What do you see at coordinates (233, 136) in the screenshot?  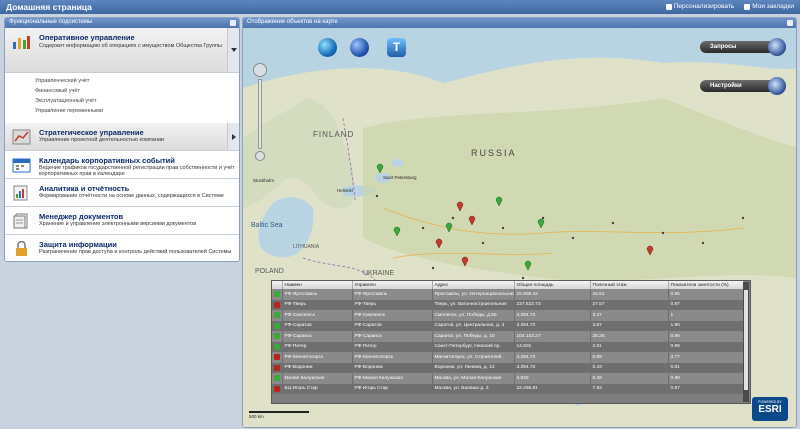 I see `expand-arrow-button` at bounding box center [233, 136].